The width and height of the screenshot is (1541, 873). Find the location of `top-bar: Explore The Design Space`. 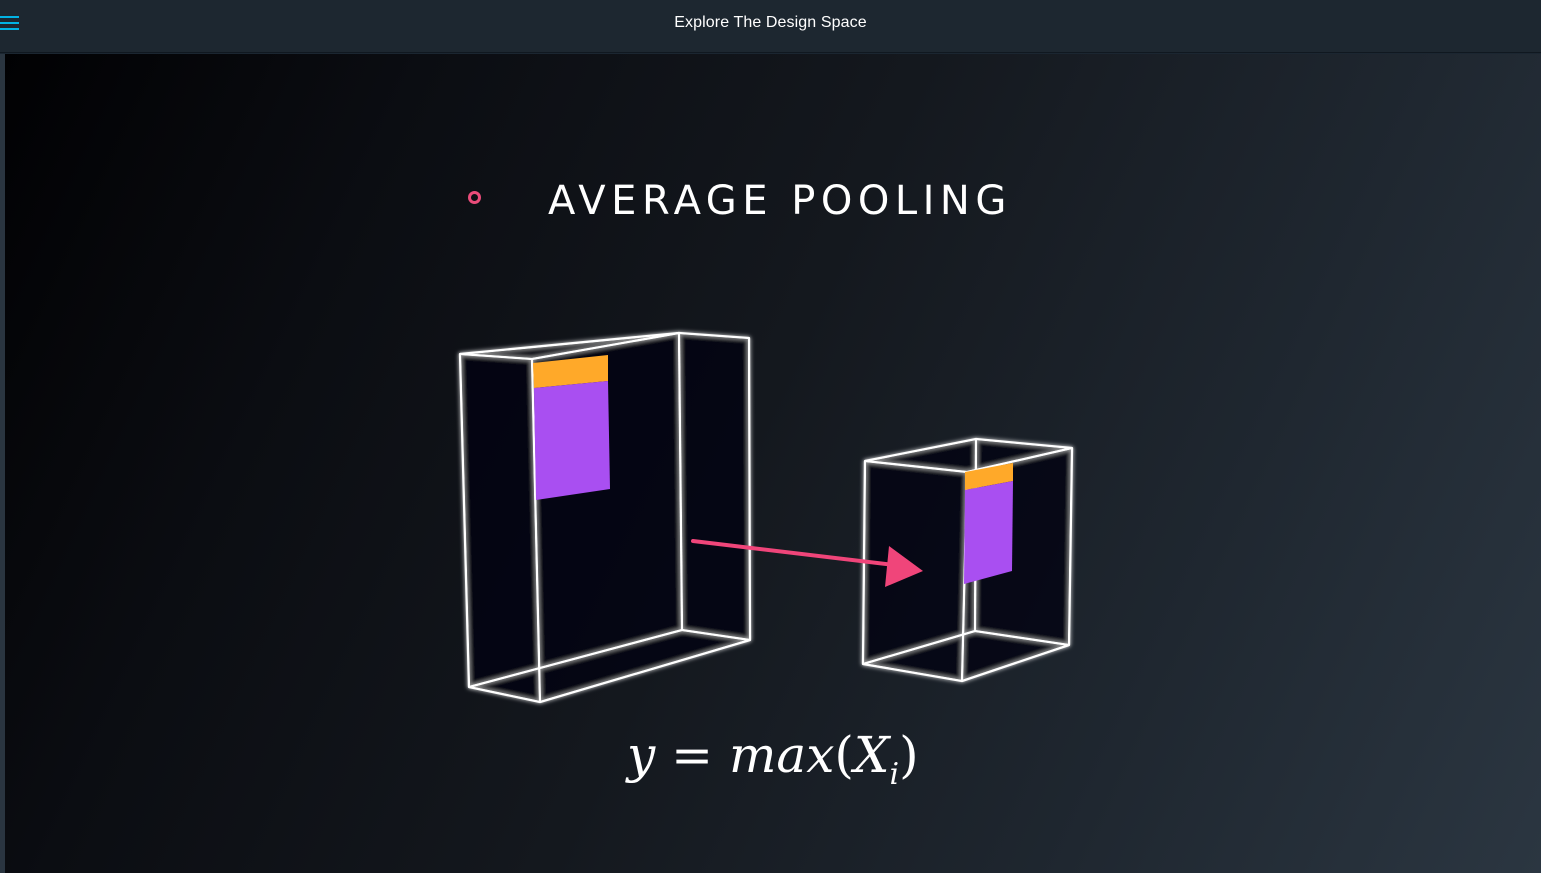

top-bar: Explore The Design Space is located at coordinates (770, 26).